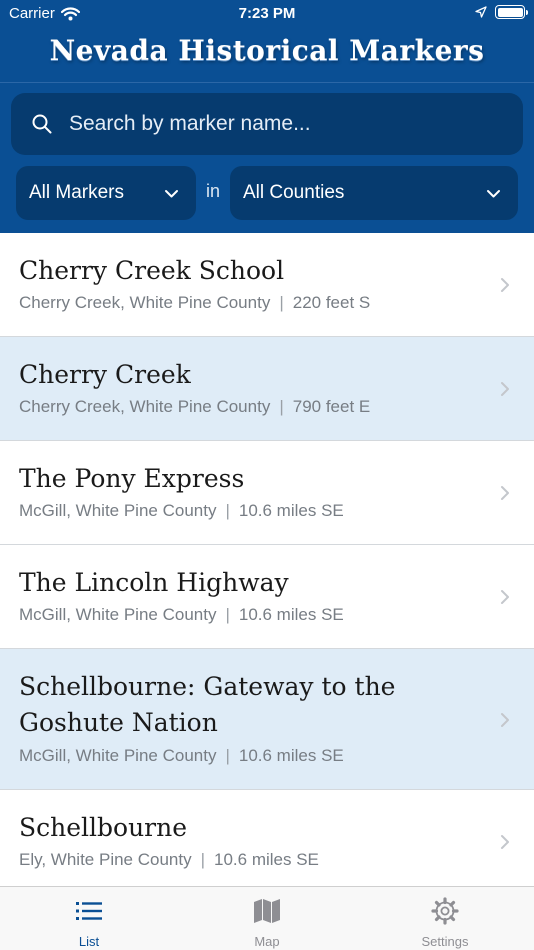  What do you see at coordinates (42, 124) in the screenshot?
I see `search-icon` at bounding box center [42, 124].